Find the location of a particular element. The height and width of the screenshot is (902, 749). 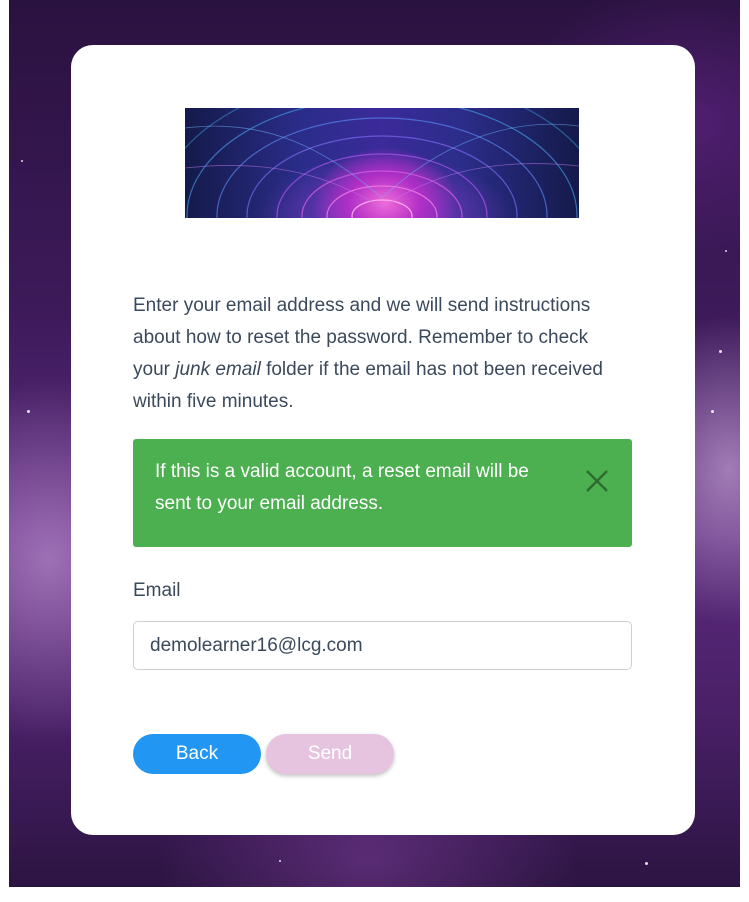

banner-image is located at coordinates (382, 163).